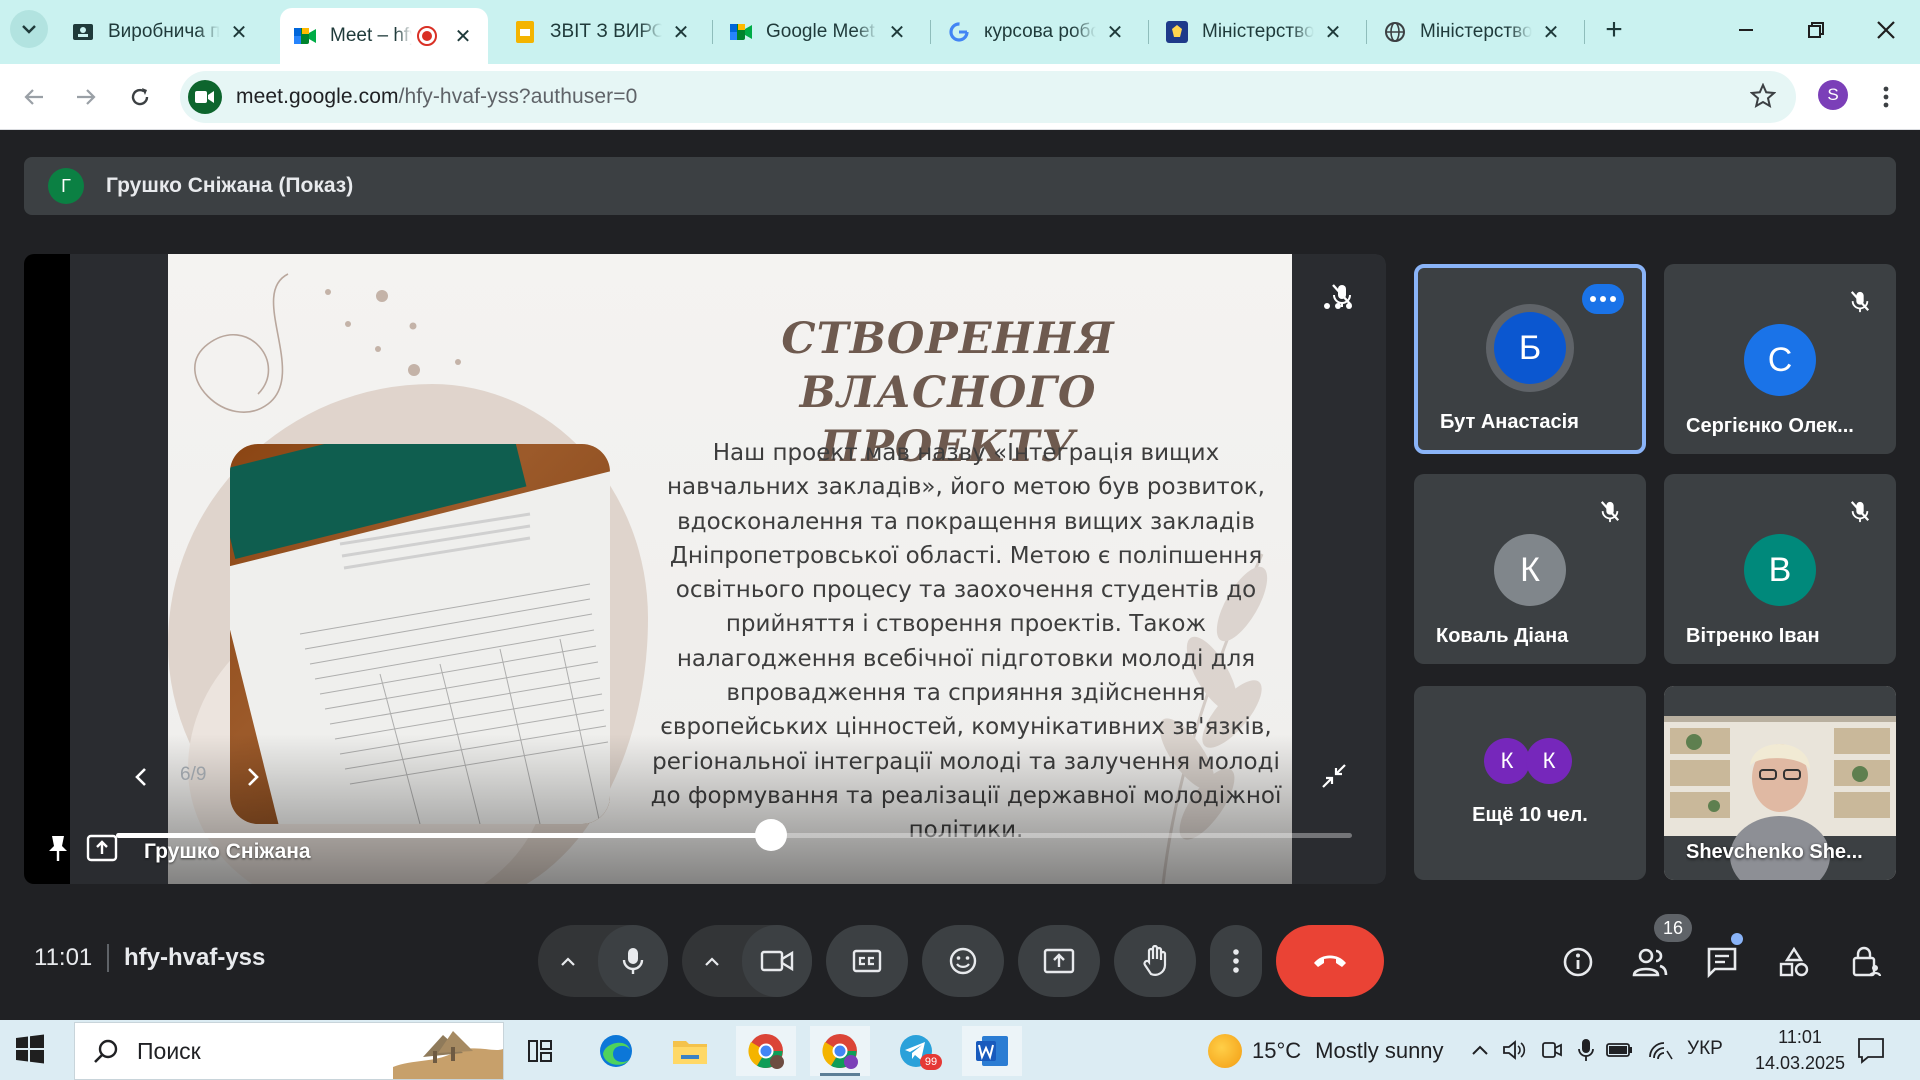 The width and height of the screenshot is (1920, 1080). I want to click on notification-icon, so click(1871, 1051).